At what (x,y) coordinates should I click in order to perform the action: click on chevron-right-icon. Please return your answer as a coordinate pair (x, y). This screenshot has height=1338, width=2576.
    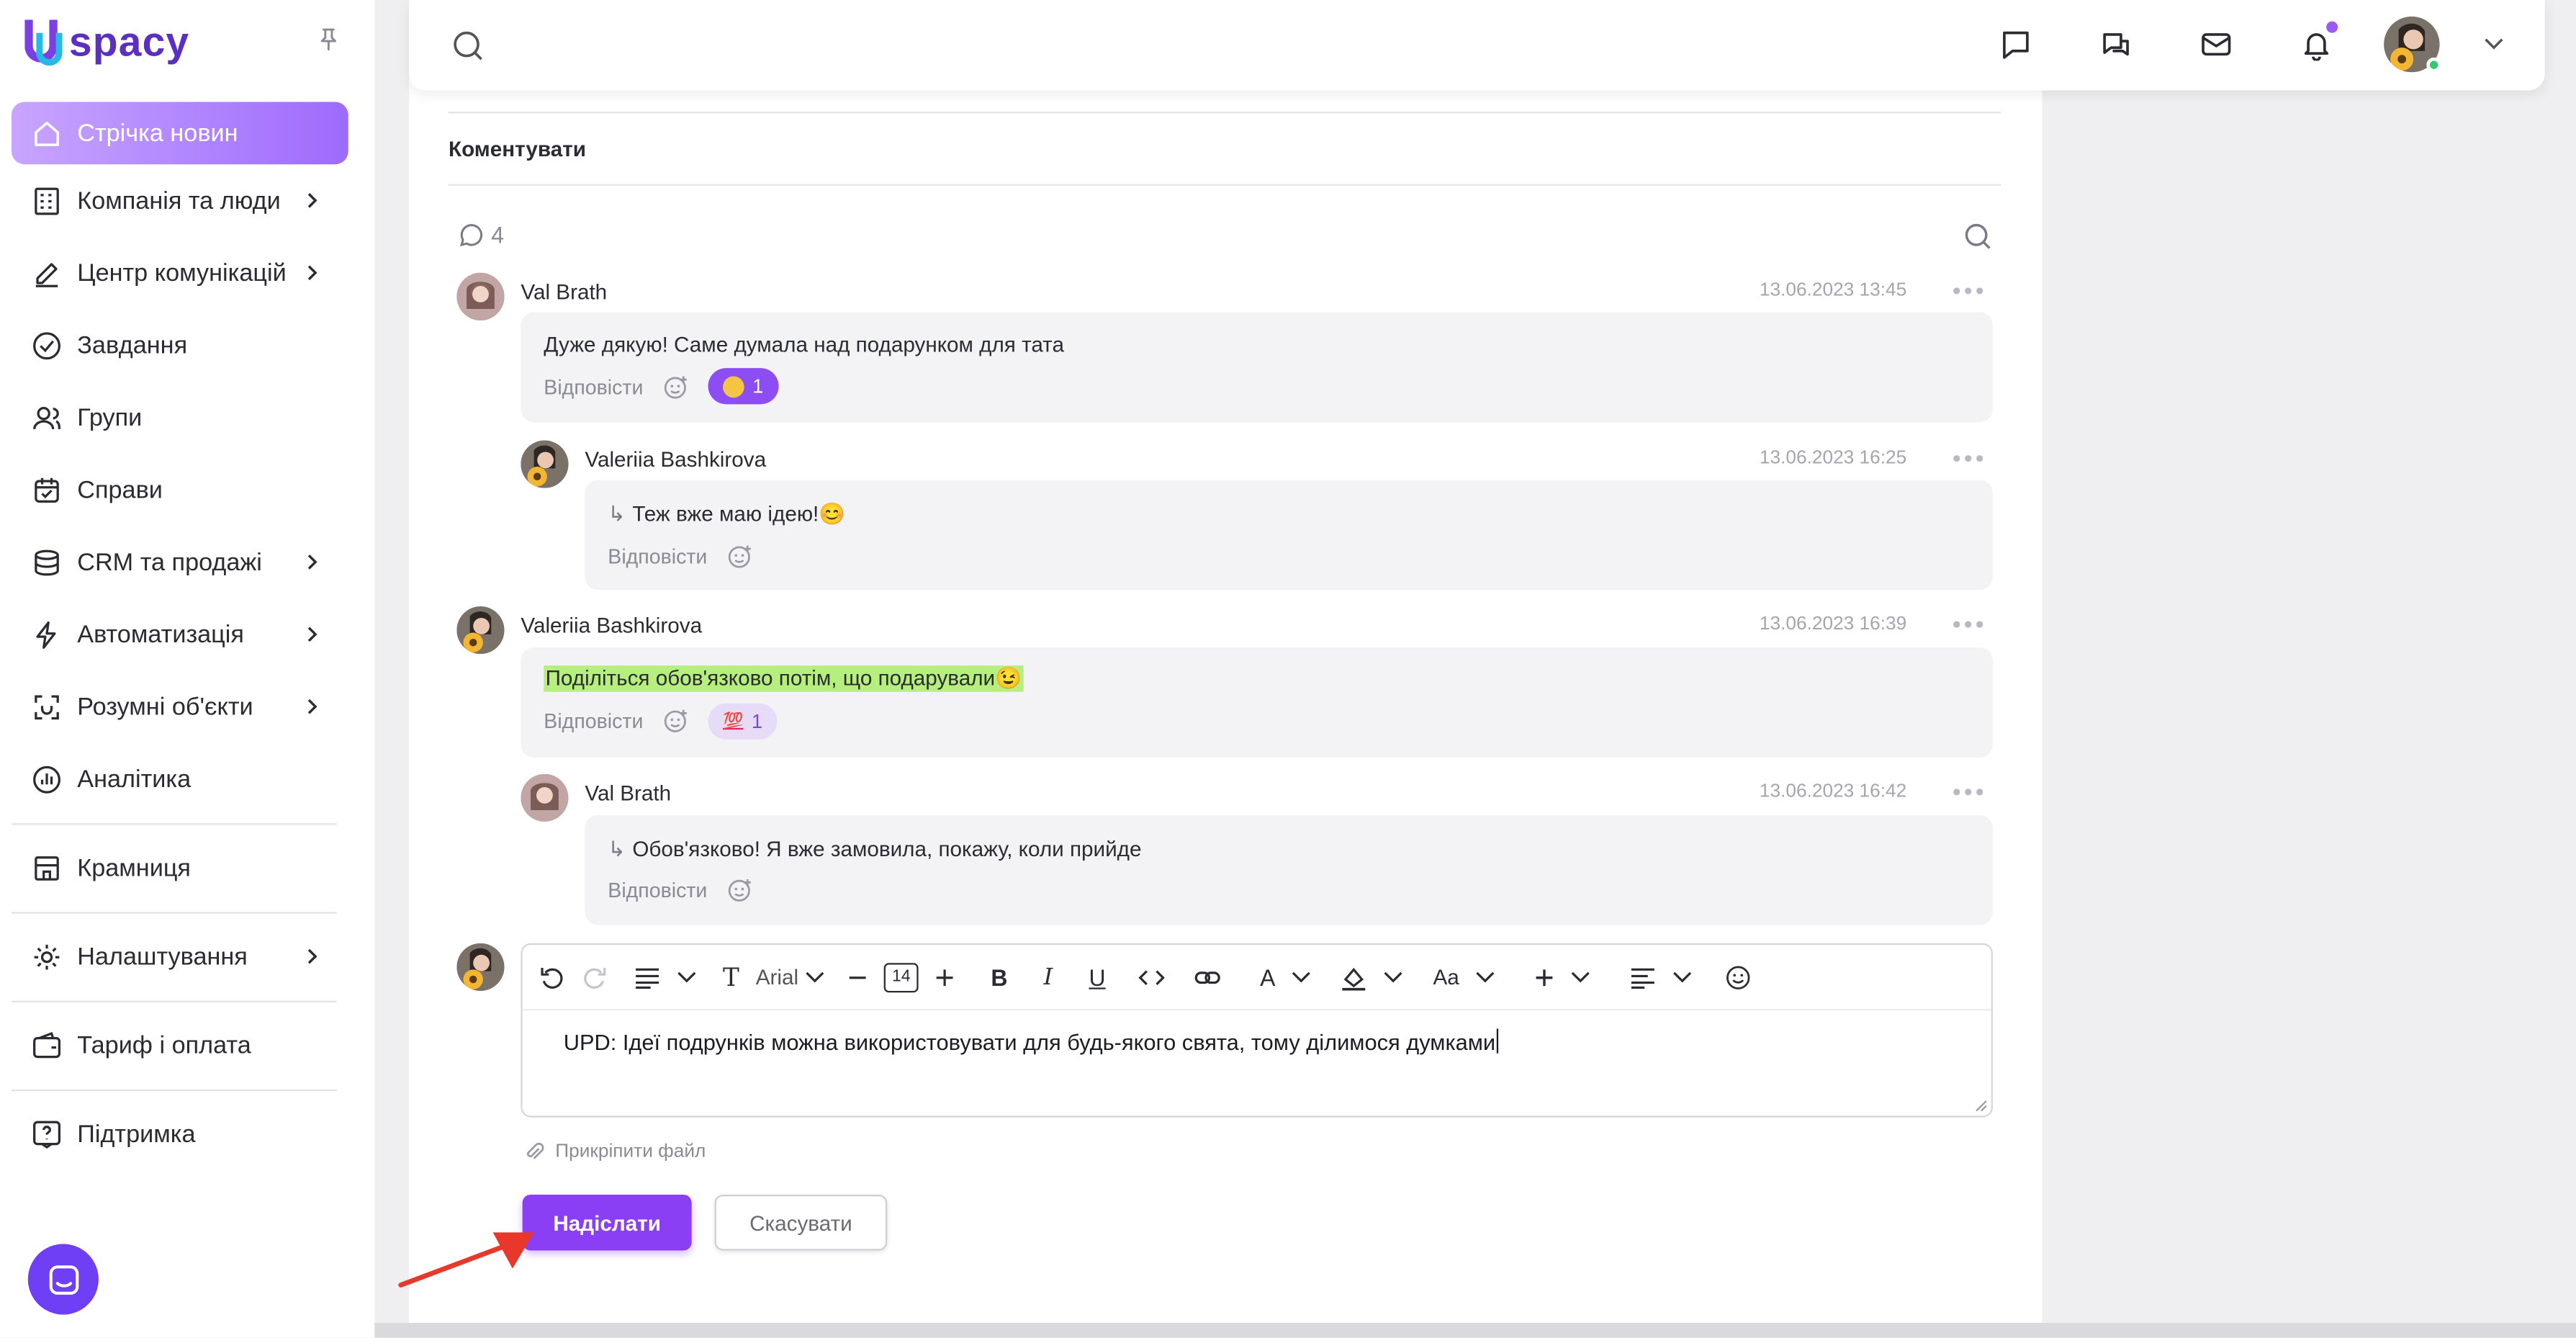
    Looking at the image, I should click on (312, 956).